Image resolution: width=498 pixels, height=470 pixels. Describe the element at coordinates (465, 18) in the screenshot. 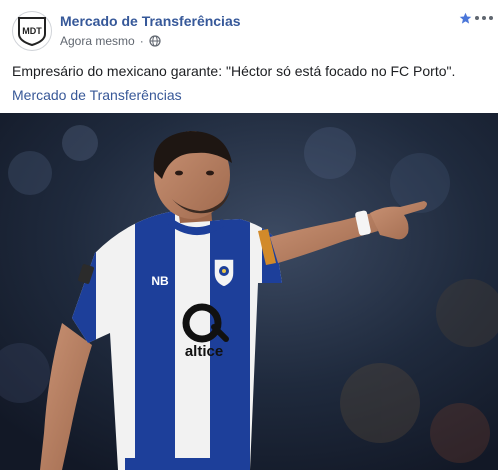

I see `star-icon` at that location.